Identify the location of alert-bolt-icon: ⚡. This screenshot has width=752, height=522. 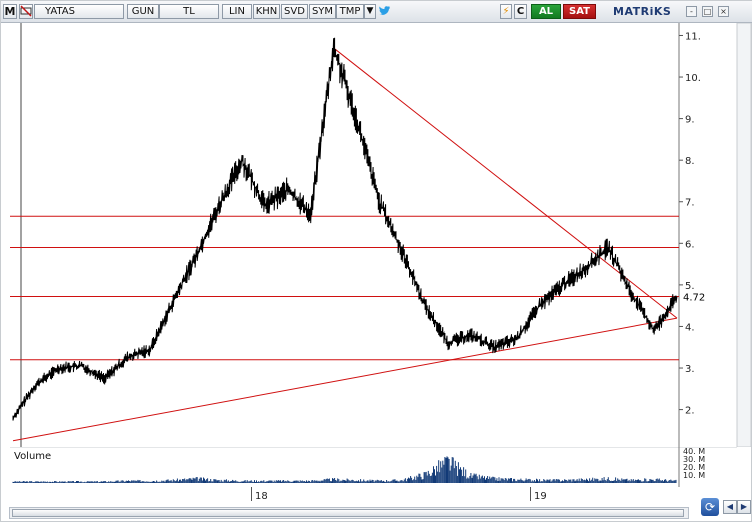
(506, 11).